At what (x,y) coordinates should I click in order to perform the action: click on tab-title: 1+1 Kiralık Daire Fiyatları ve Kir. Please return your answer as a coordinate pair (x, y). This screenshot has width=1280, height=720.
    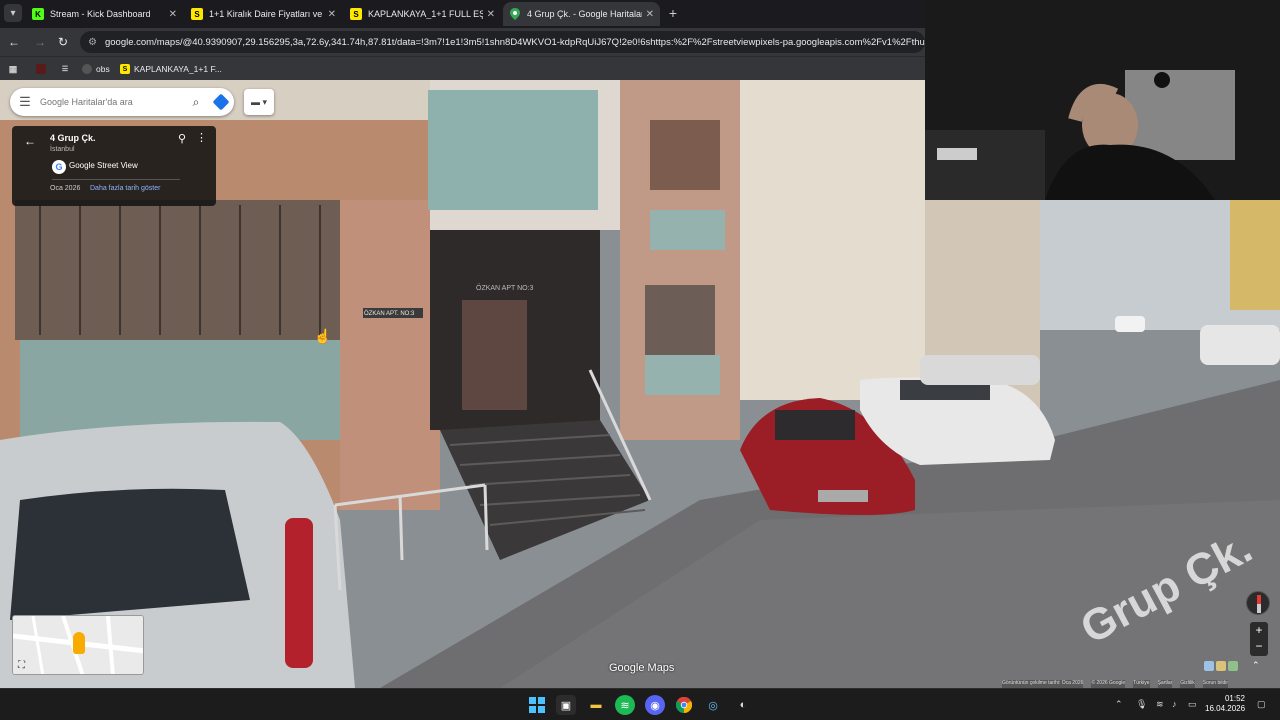
    Looking at the image, I should click on (266, 14).